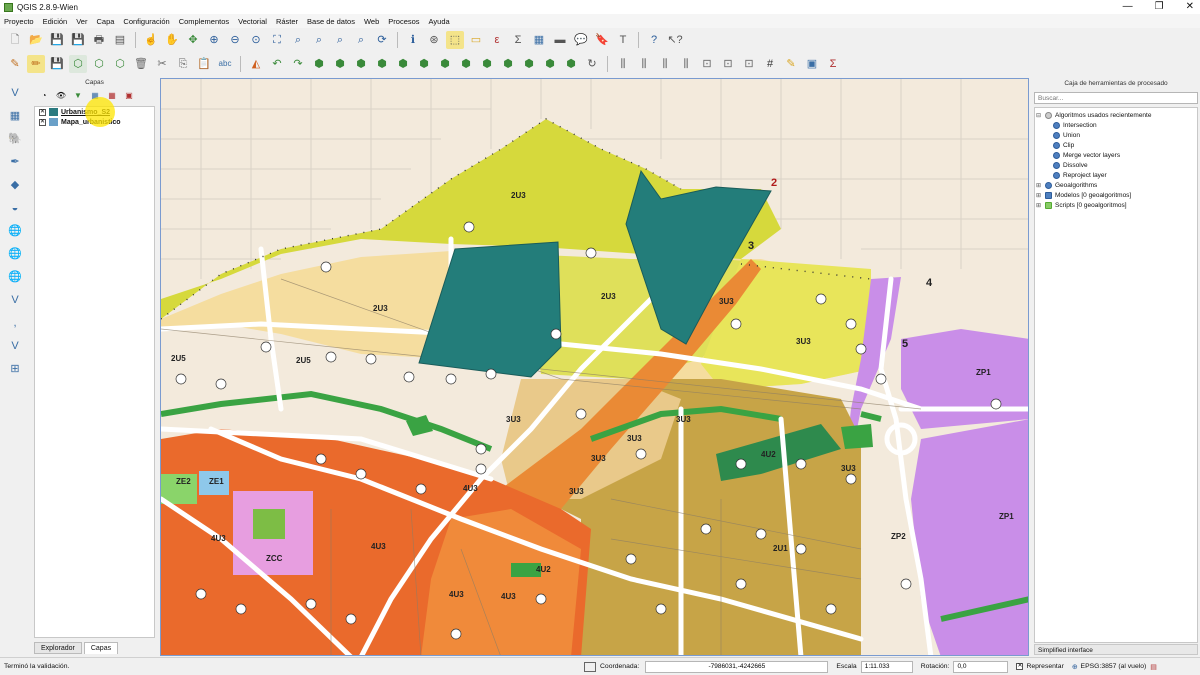 The width and height of the screenshot is (1200, 675). Describe the element at coordinates (413, 40) in the screenshot. I see `identify-icon: ℹ` at that location.